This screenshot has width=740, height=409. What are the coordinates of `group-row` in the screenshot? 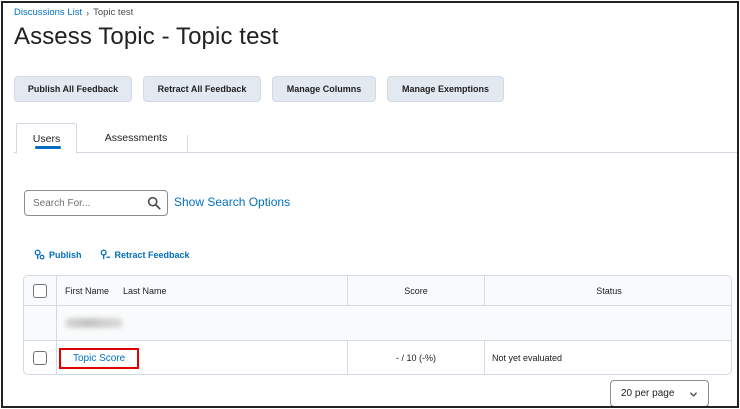 It's located at (377, 323).